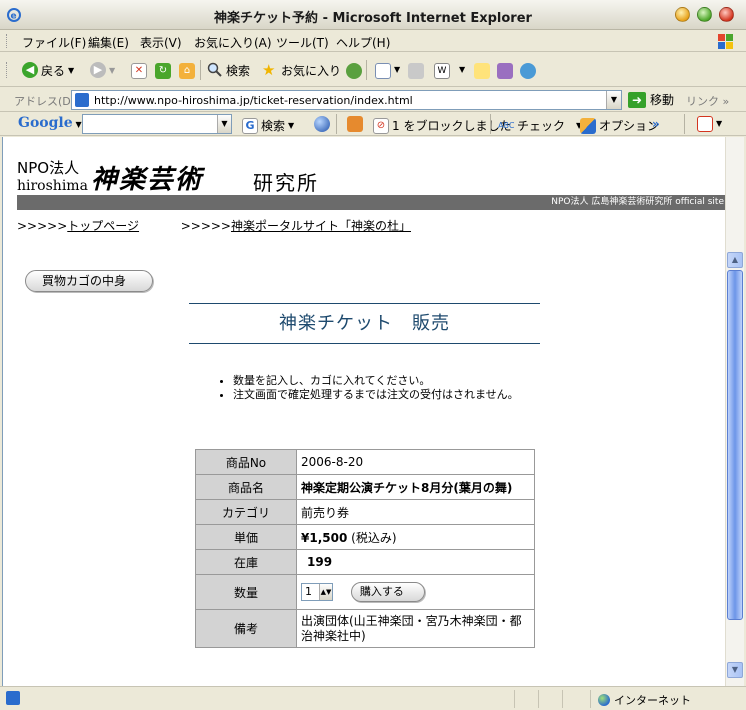 The width and height of the screenshot is (746, 710). I want to click on menu-favorites: お気に入り(A), so click(233, 42).